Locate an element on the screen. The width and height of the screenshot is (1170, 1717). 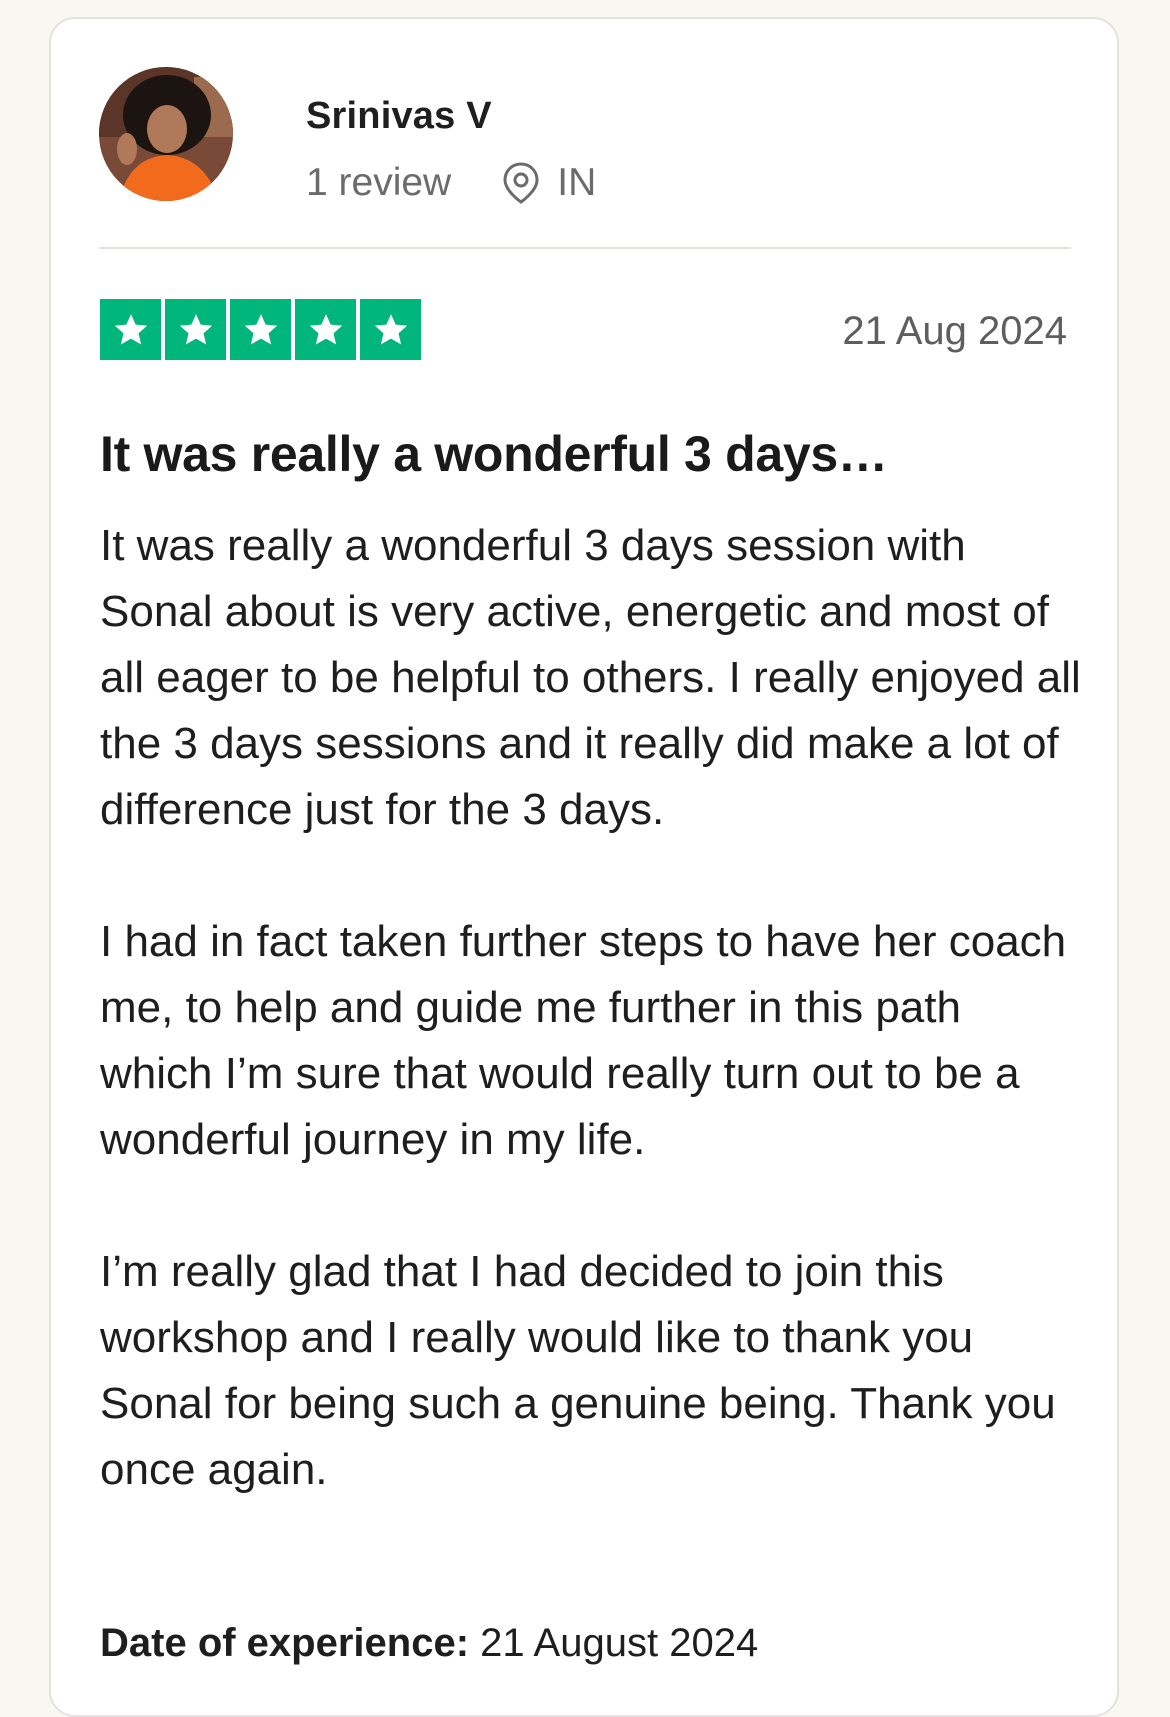
experience-label: Date of experience: is located at coordinates (285, 1643).